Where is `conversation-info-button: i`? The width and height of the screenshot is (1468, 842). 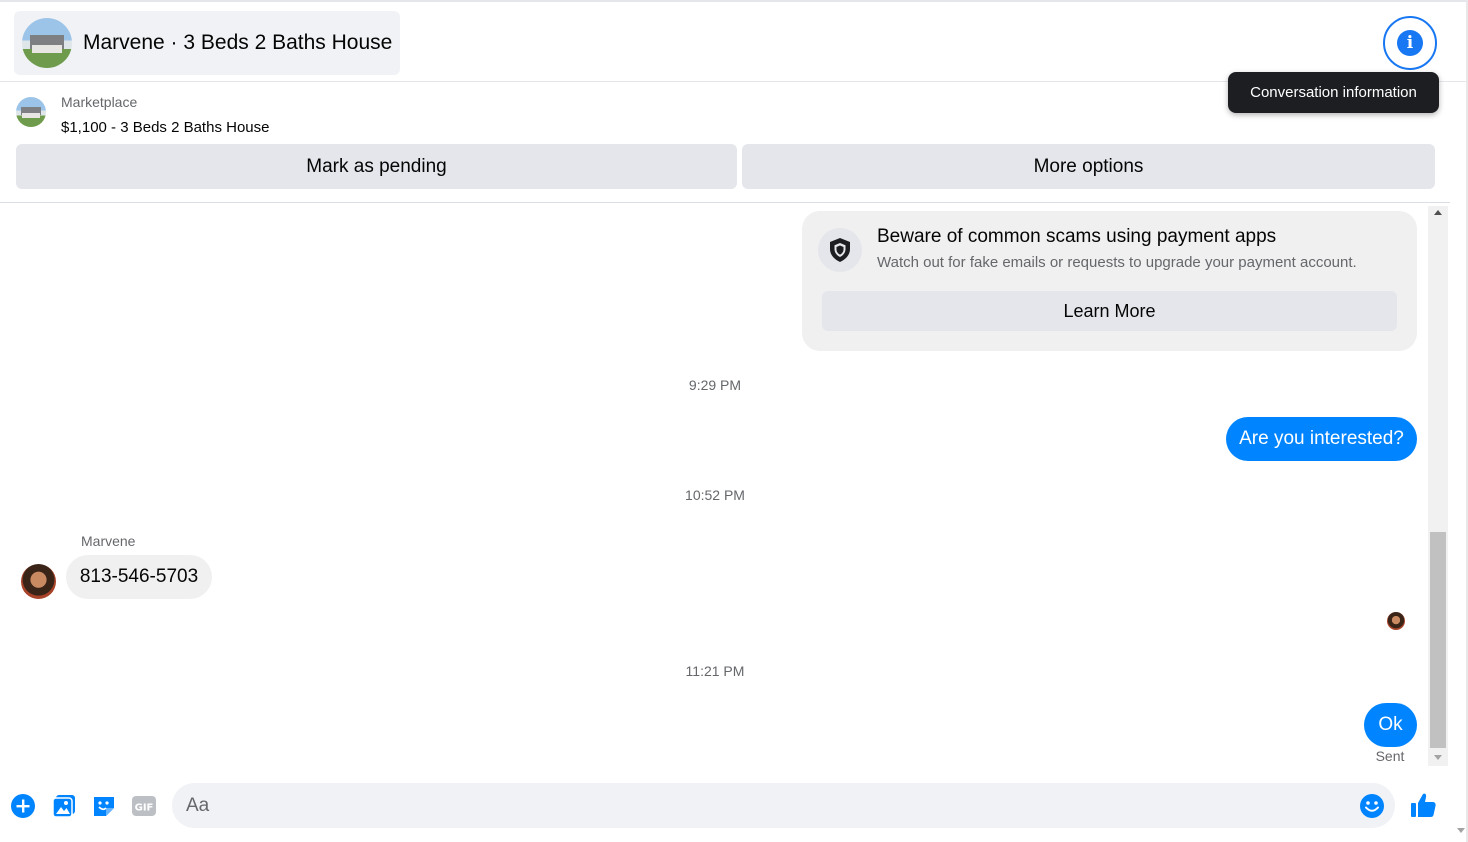 conversation-info-button: i is located at coordinates (1410, 43).